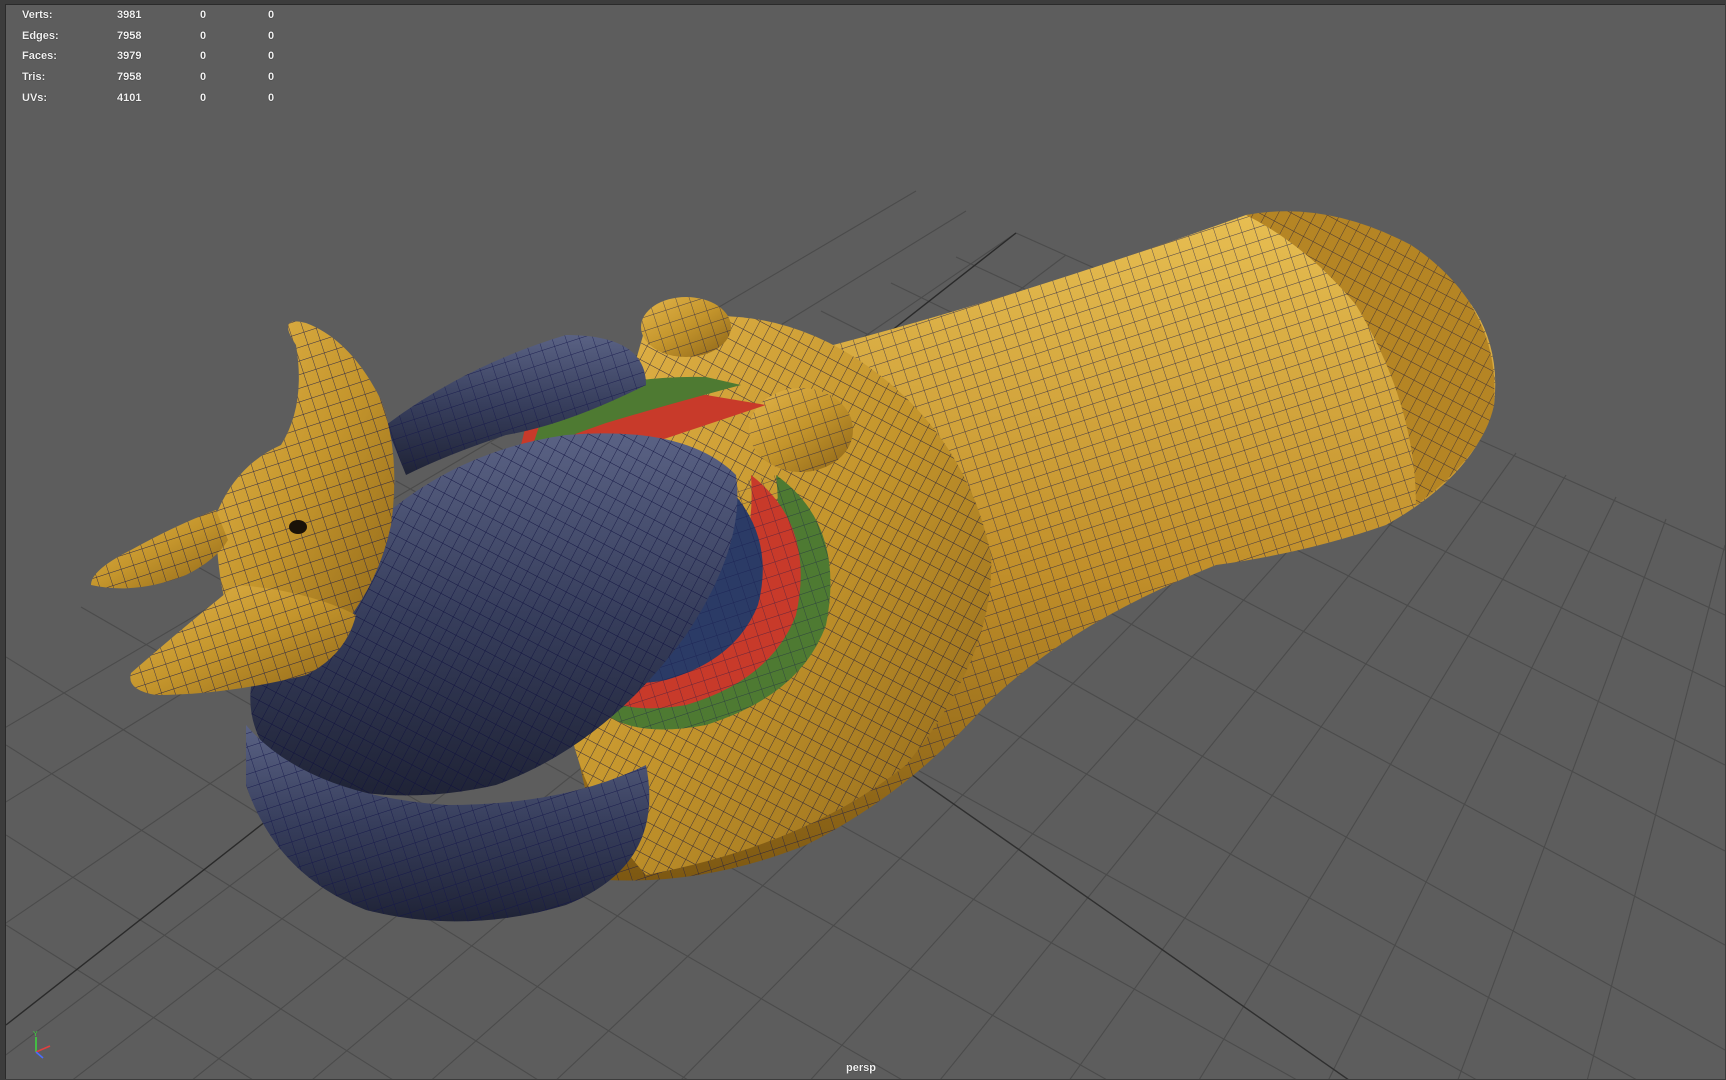 This screenshot has height=1080, width=1726. Describe the element at coordinates (861, 1068) in the screenshot. I see `camera-name-label: persp` at that location.